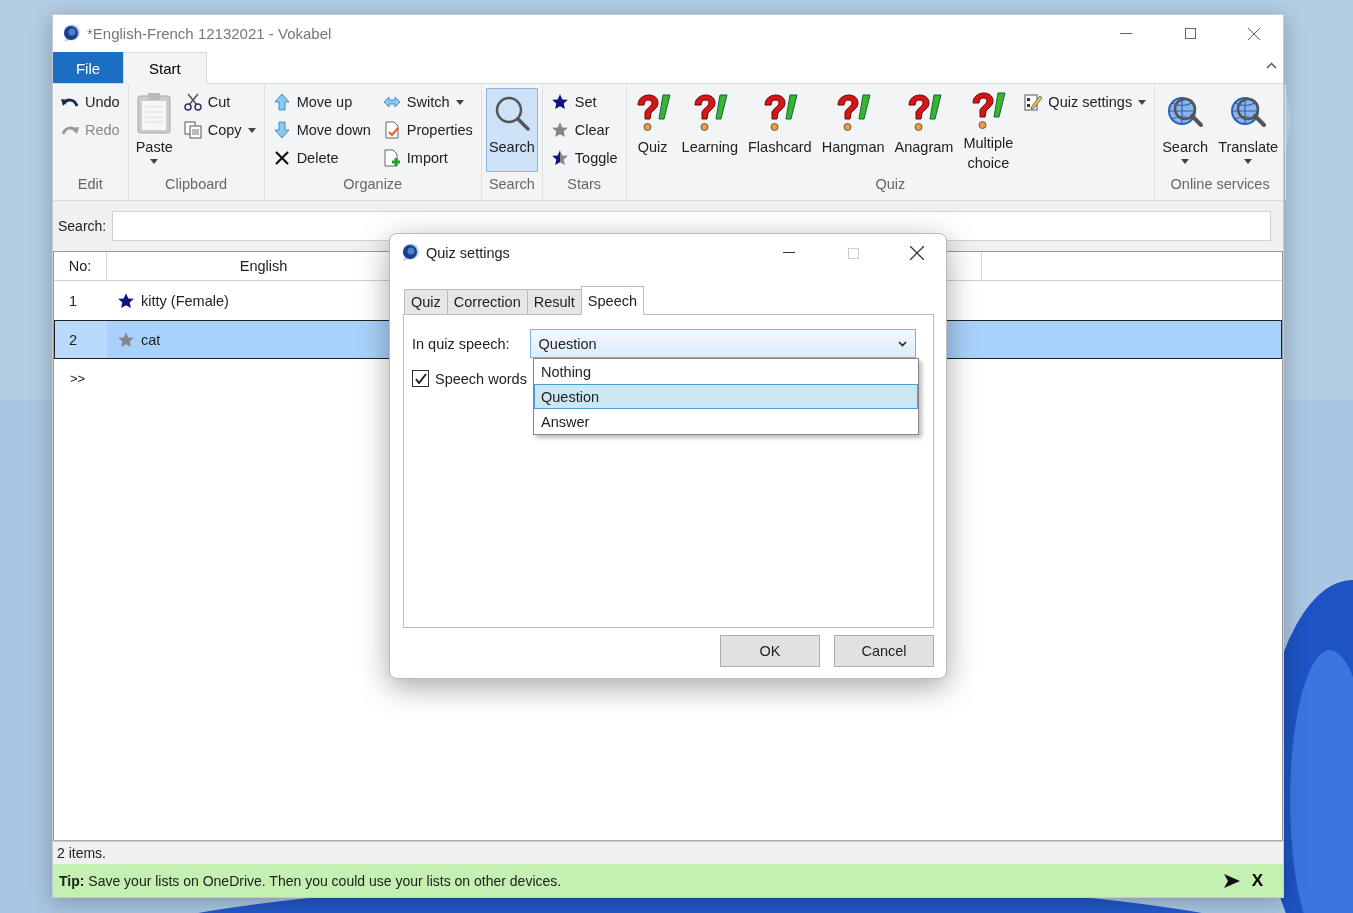 This screenshot has height=913, width=1353. What do you see at coordinates (780, 130) in the screenshot?
I see `ribbon-button: Flashcard` at bounding box center [780, 130].